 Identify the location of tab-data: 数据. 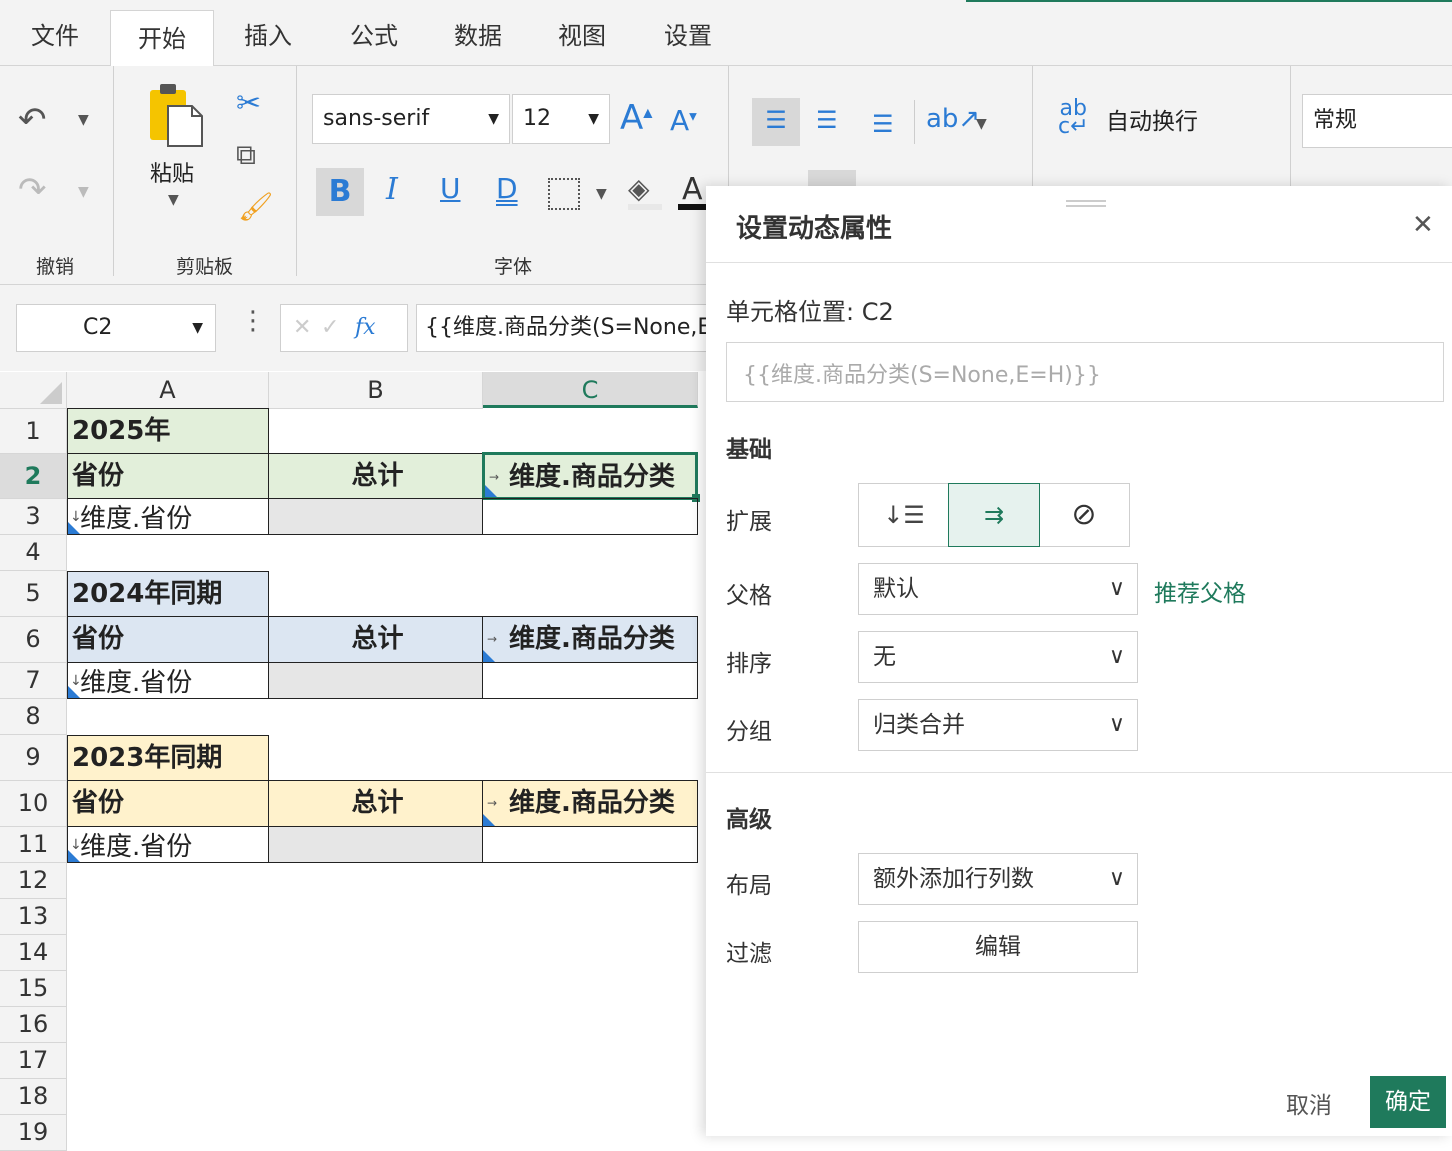
(478, 32).